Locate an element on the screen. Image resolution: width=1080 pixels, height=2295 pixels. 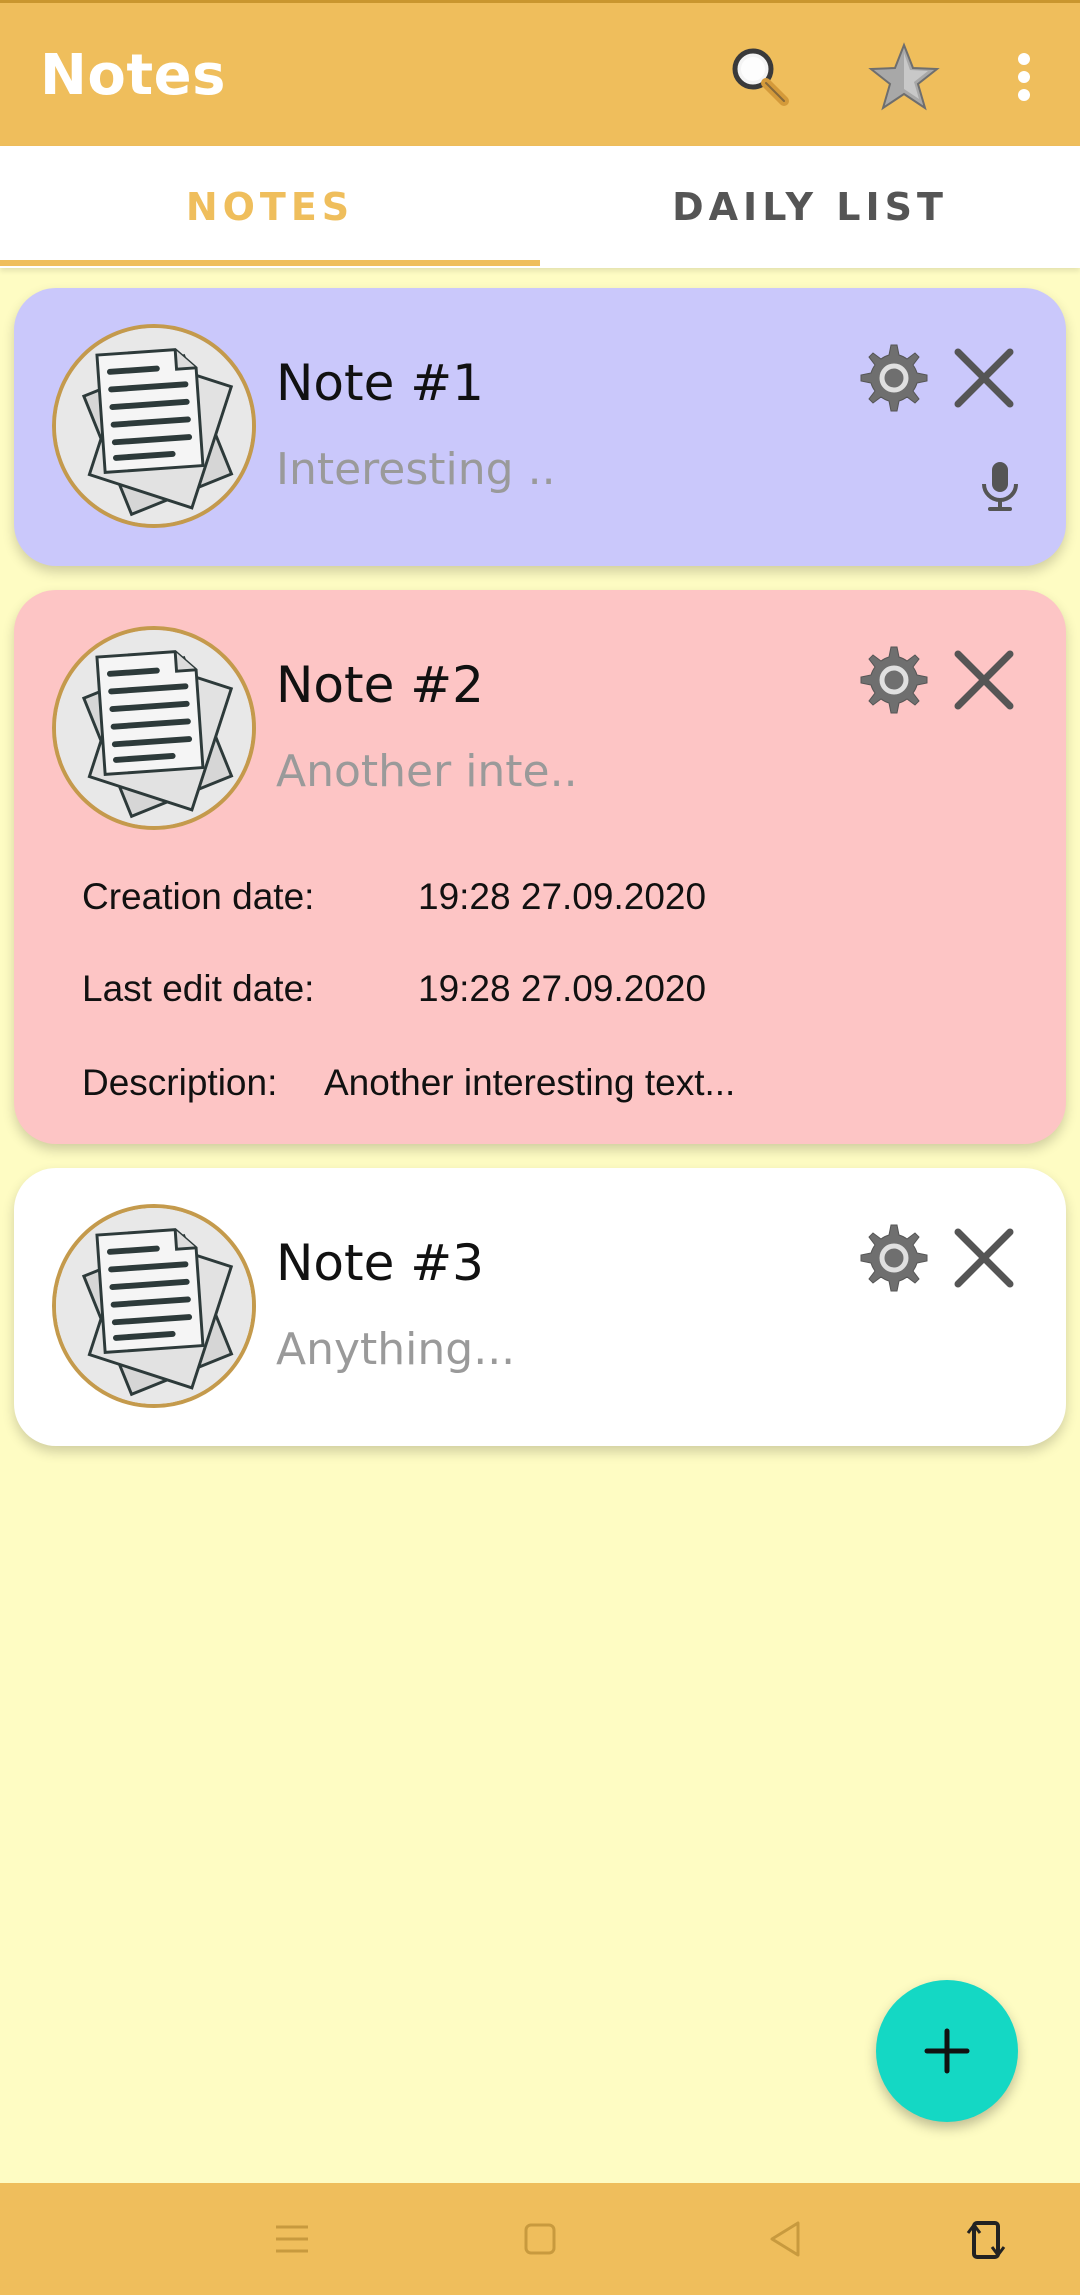
last-edit-date-value: 19:28 27.09.2020 is located at coordinates (562, 988).